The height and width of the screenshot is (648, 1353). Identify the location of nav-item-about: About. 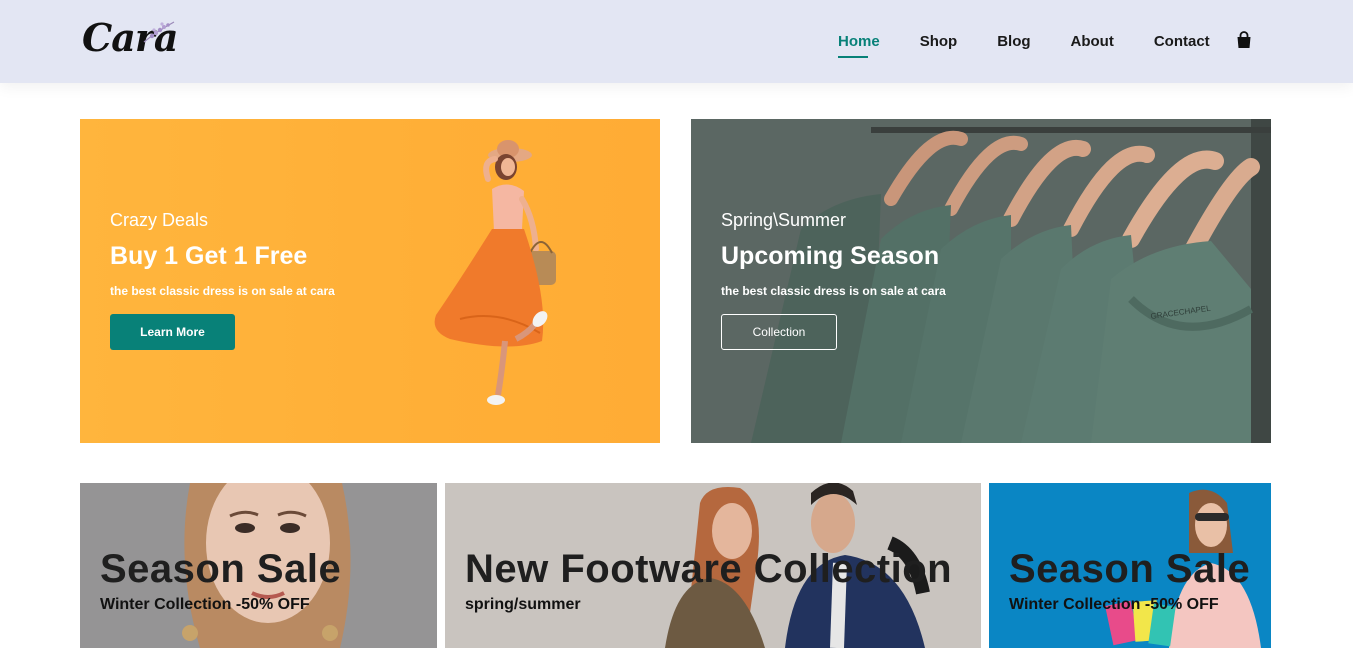
(1092, 42).